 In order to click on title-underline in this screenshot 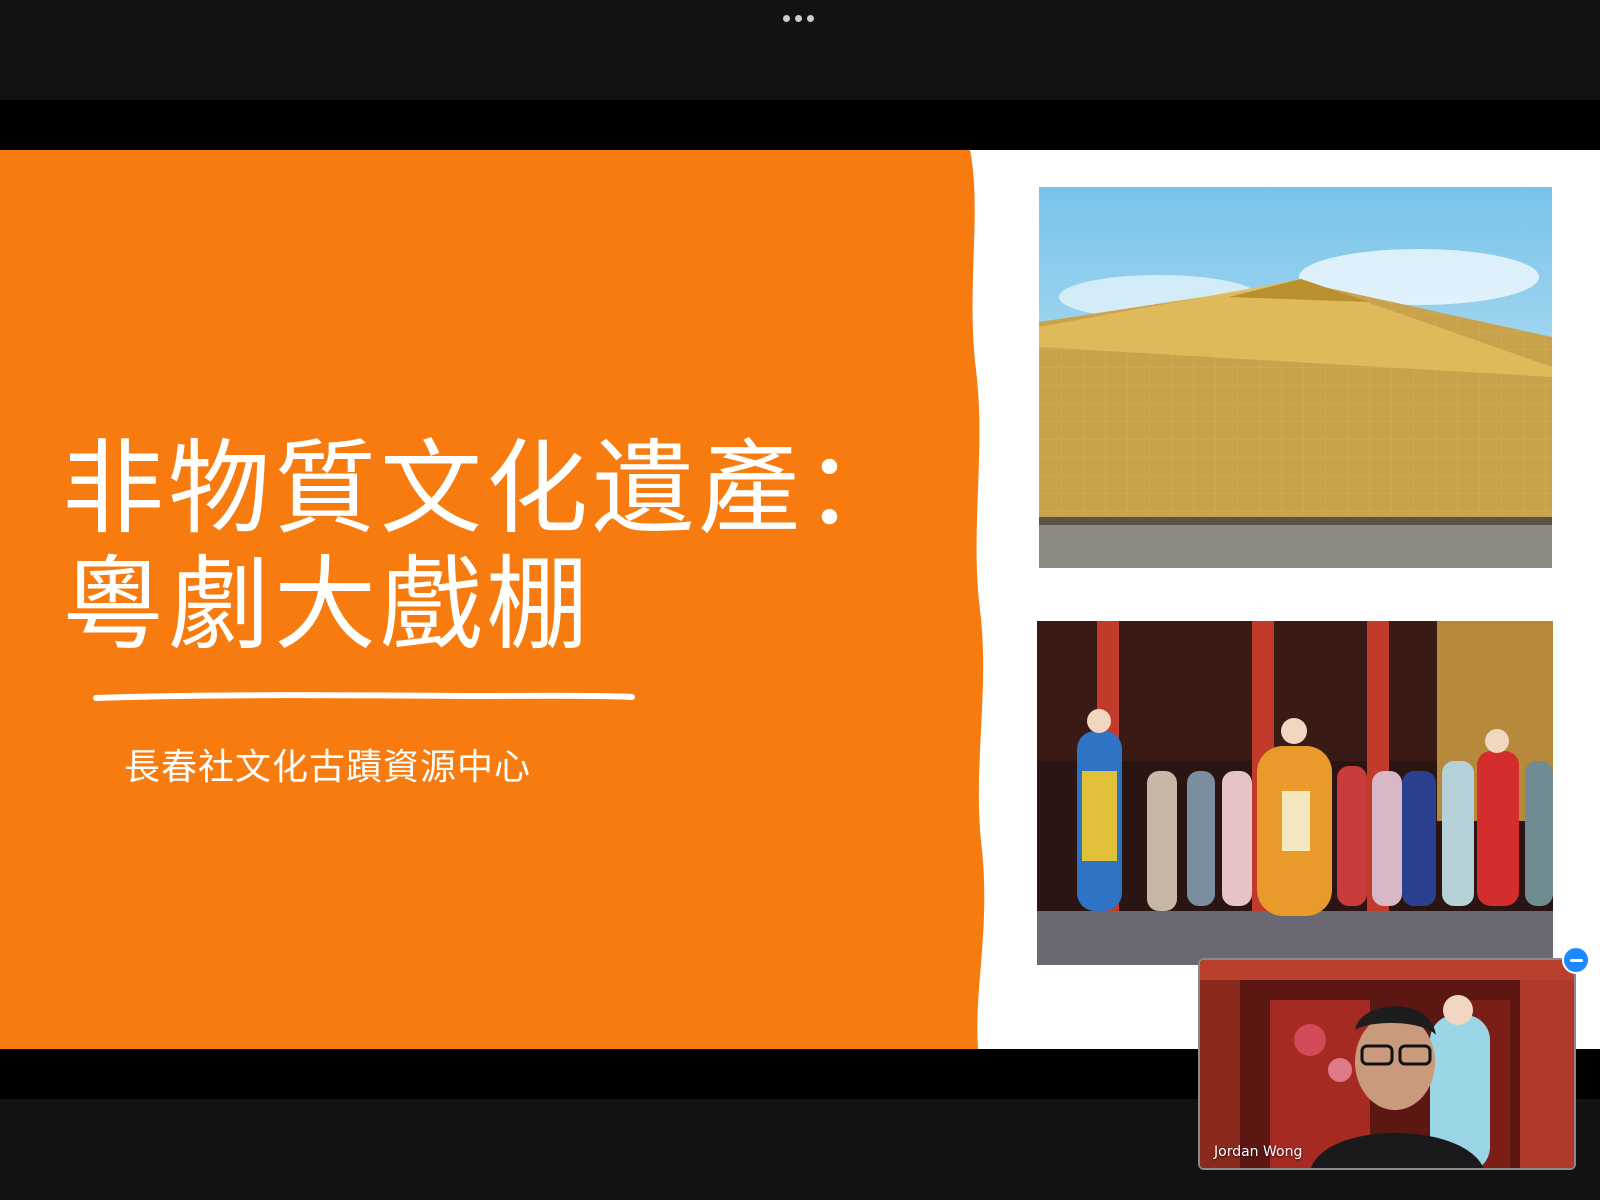, I will do `click(364, 696)`.